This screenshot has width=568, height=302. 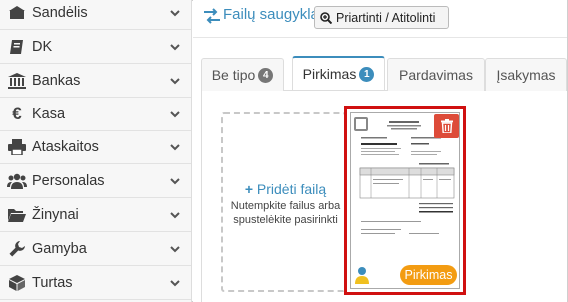 What do you see at coordinates (95, 283) in the screenshot?
I see `sidebar-item-turtas: Turtas` at bounding box center [95, 283].